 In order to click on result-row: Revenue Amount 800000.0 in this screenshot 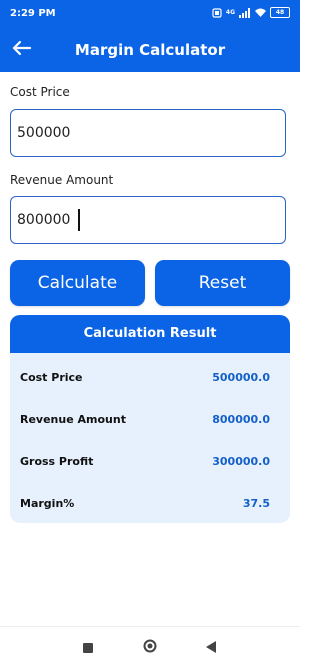, I will do `click(145, 419)`.